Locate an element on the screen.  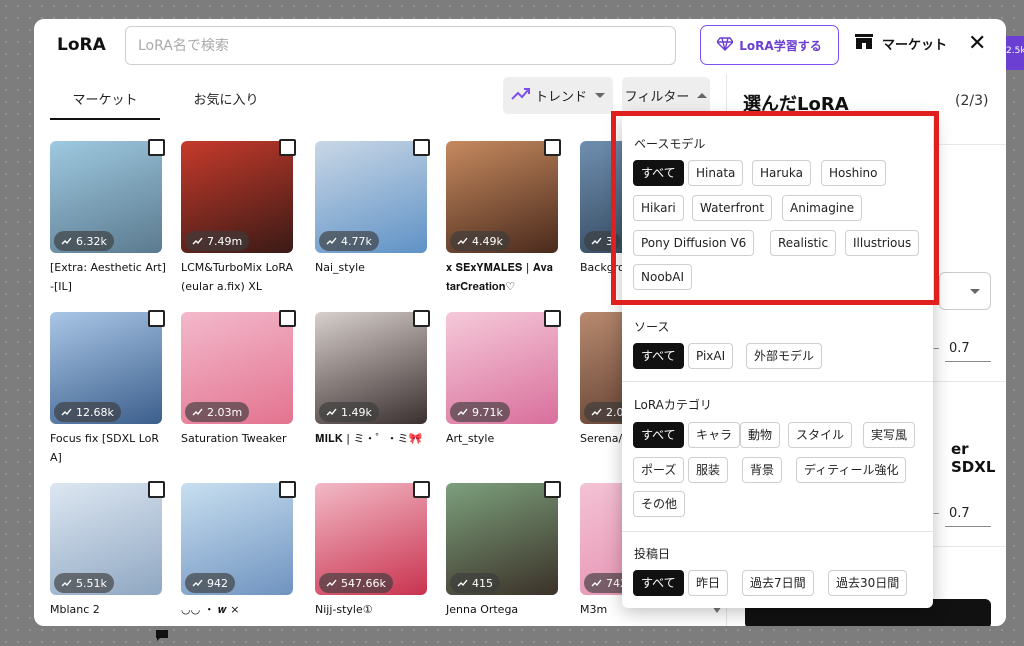
selected-lora-count: (2/3) is located at coordinates (972, 101).